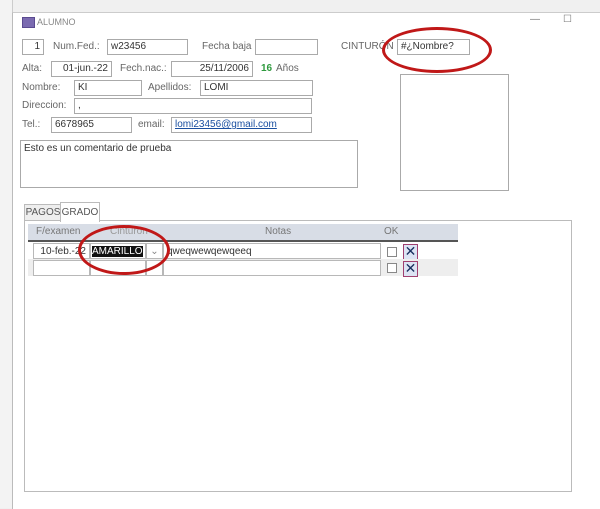 The image size is (600, 509). Describe the element at coordinates (193, 106) in the screenshot. I see `direccion-field: ,` at that location.